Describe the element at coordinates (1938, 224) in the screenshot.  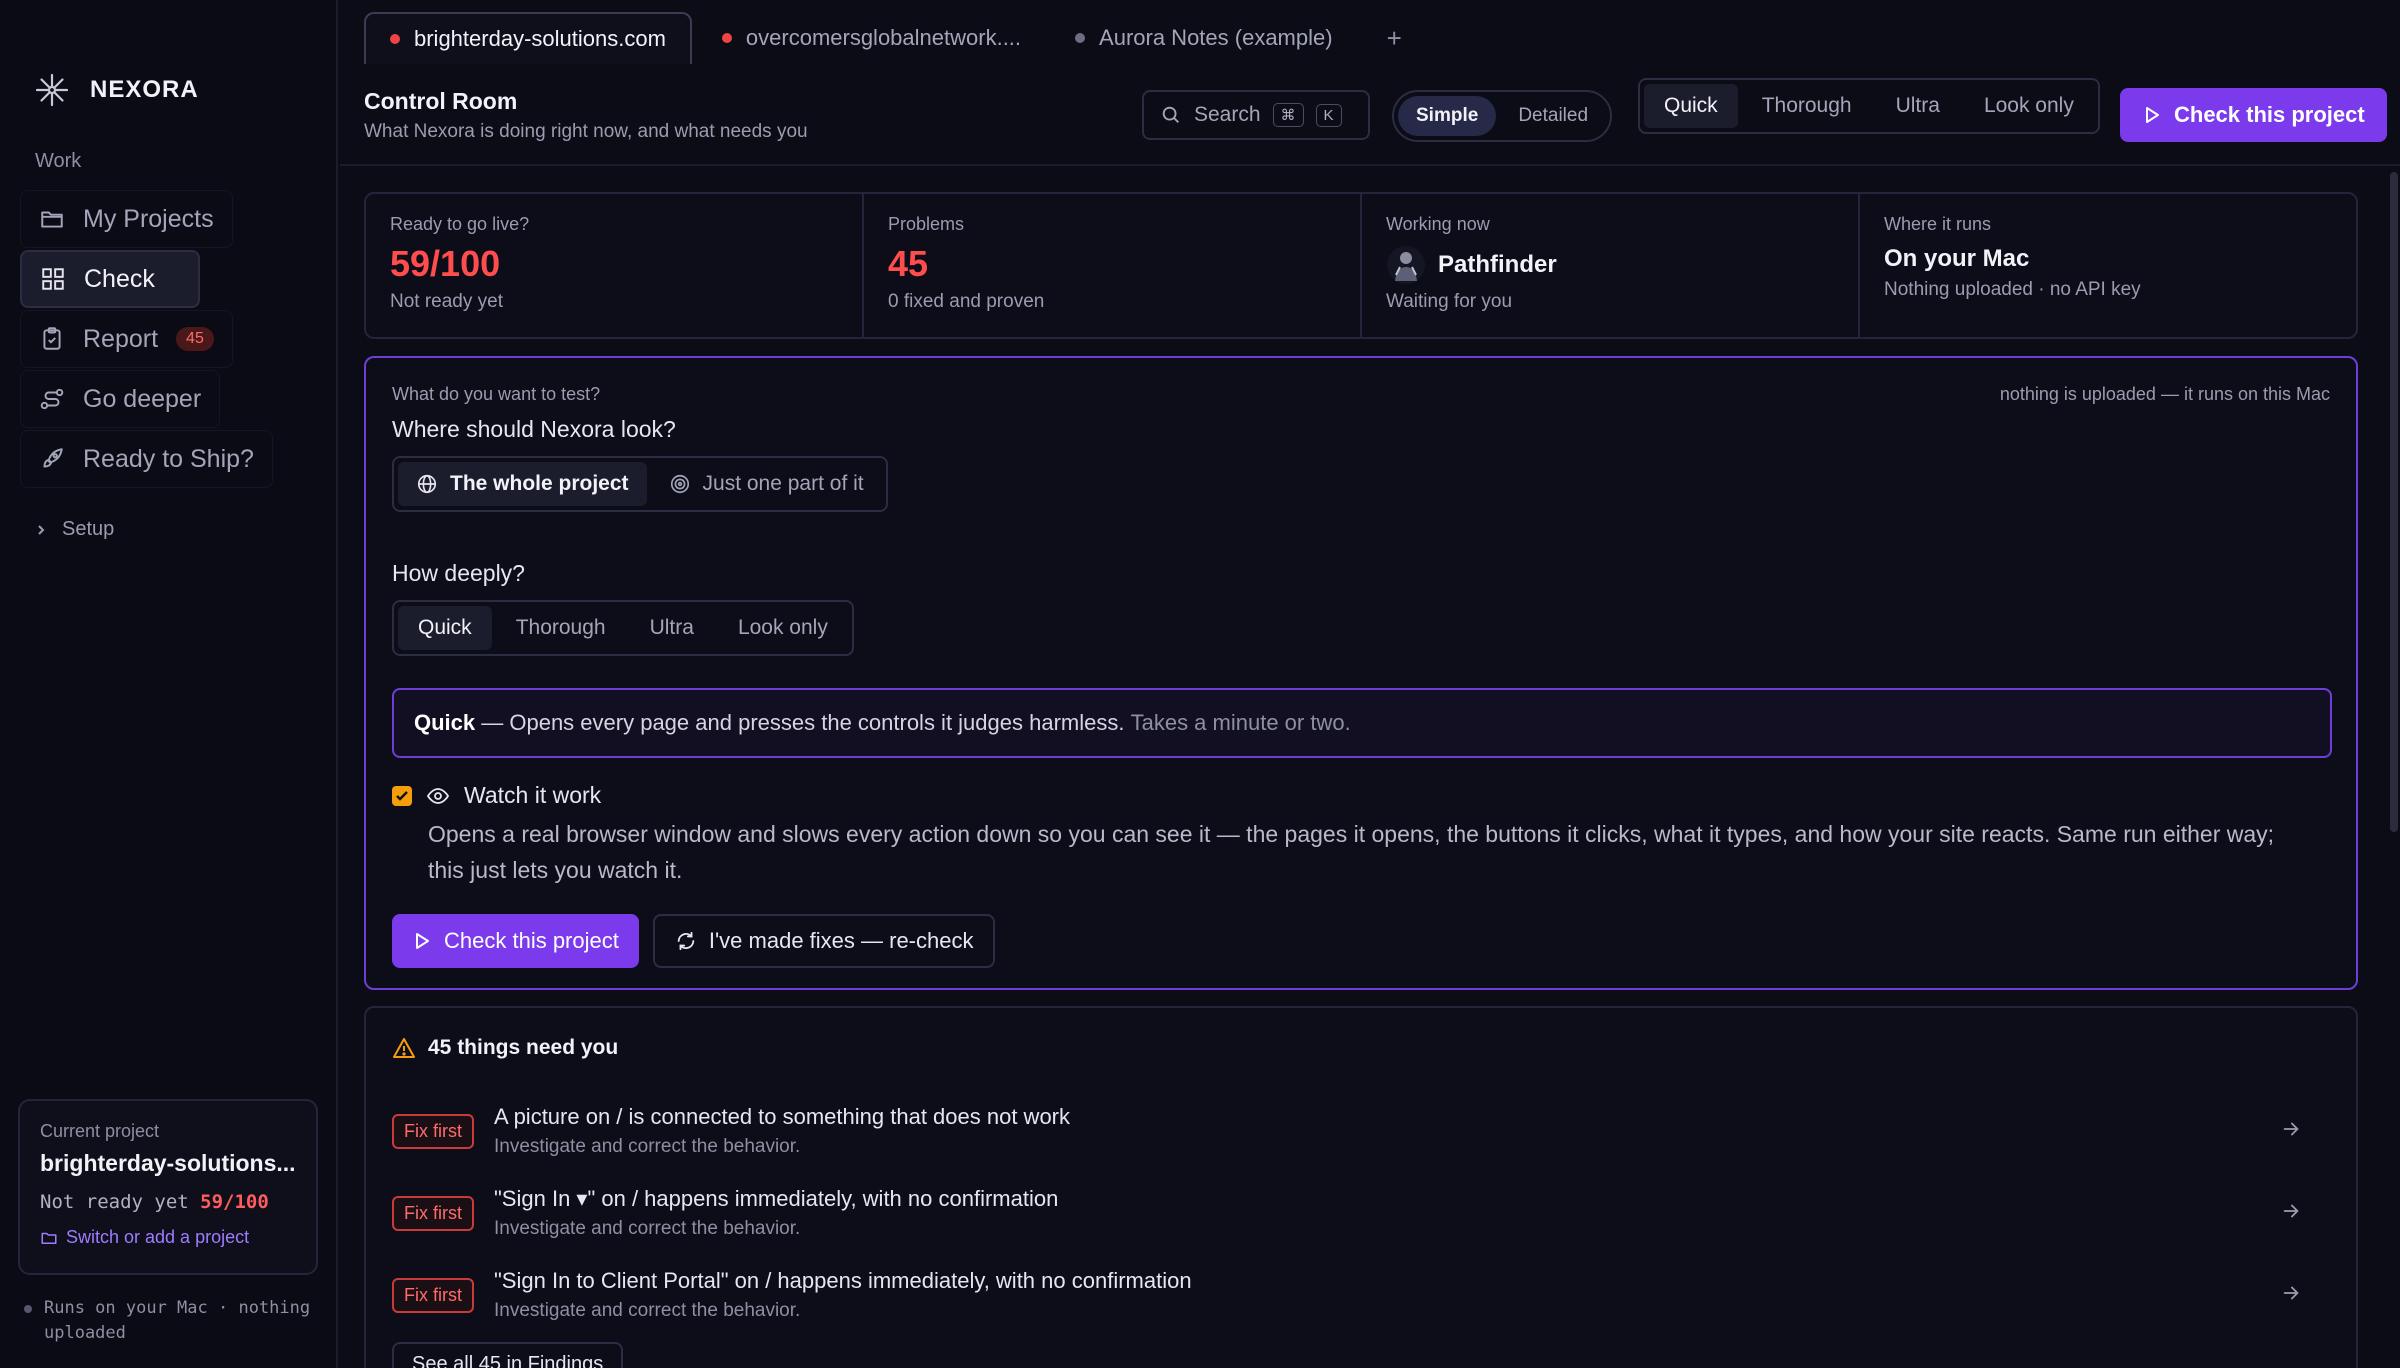
I see `stat-label: Where it runs` at that location.